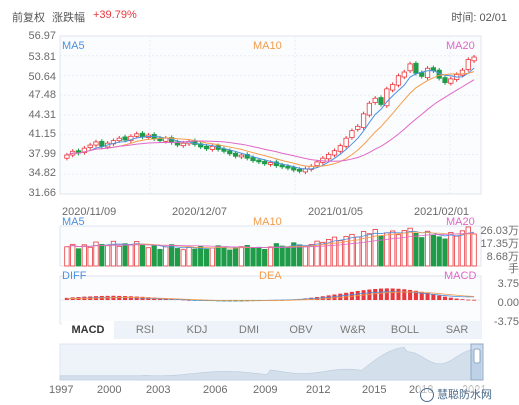 This screenshot has height=405, width=519. Describe the element at coordinates (456, 394) in the screenshot. I see `watermark: 慧聪防水网` at that location.